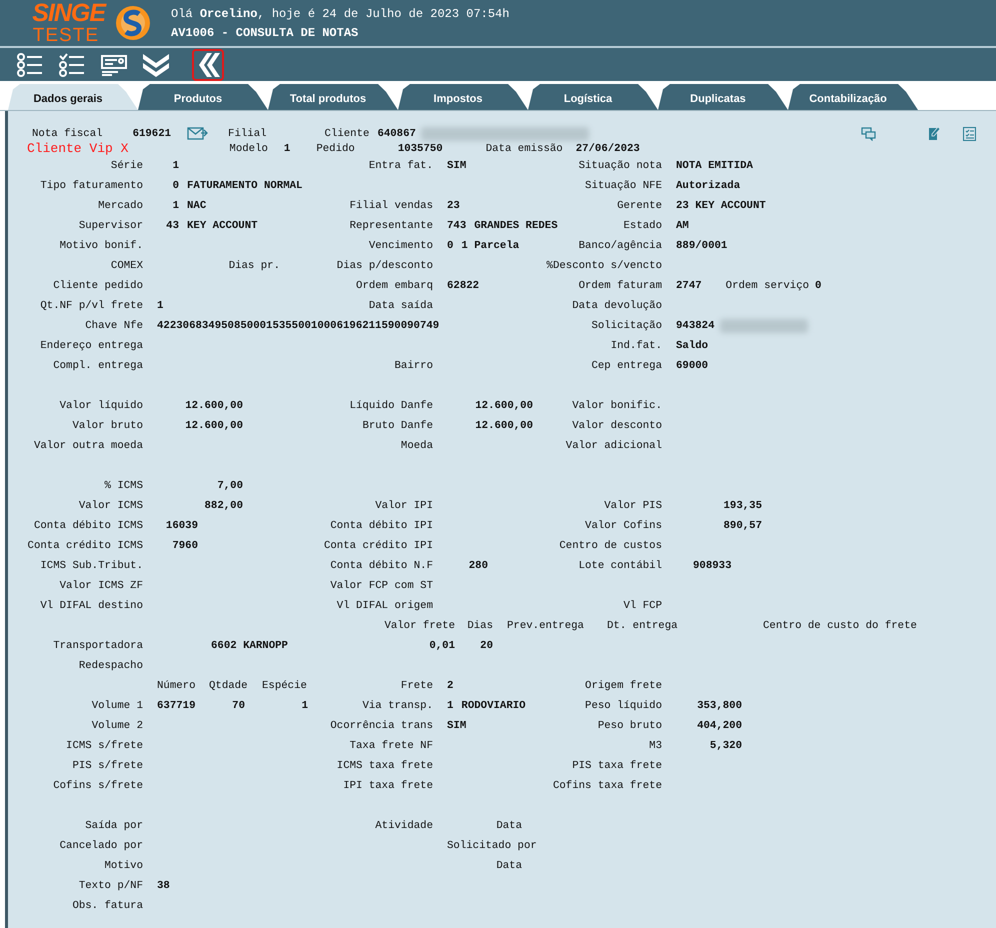 Image resolution: width=996 pixels, height=928 pixels. I want to click on field-value: 2, so click(450, 686).